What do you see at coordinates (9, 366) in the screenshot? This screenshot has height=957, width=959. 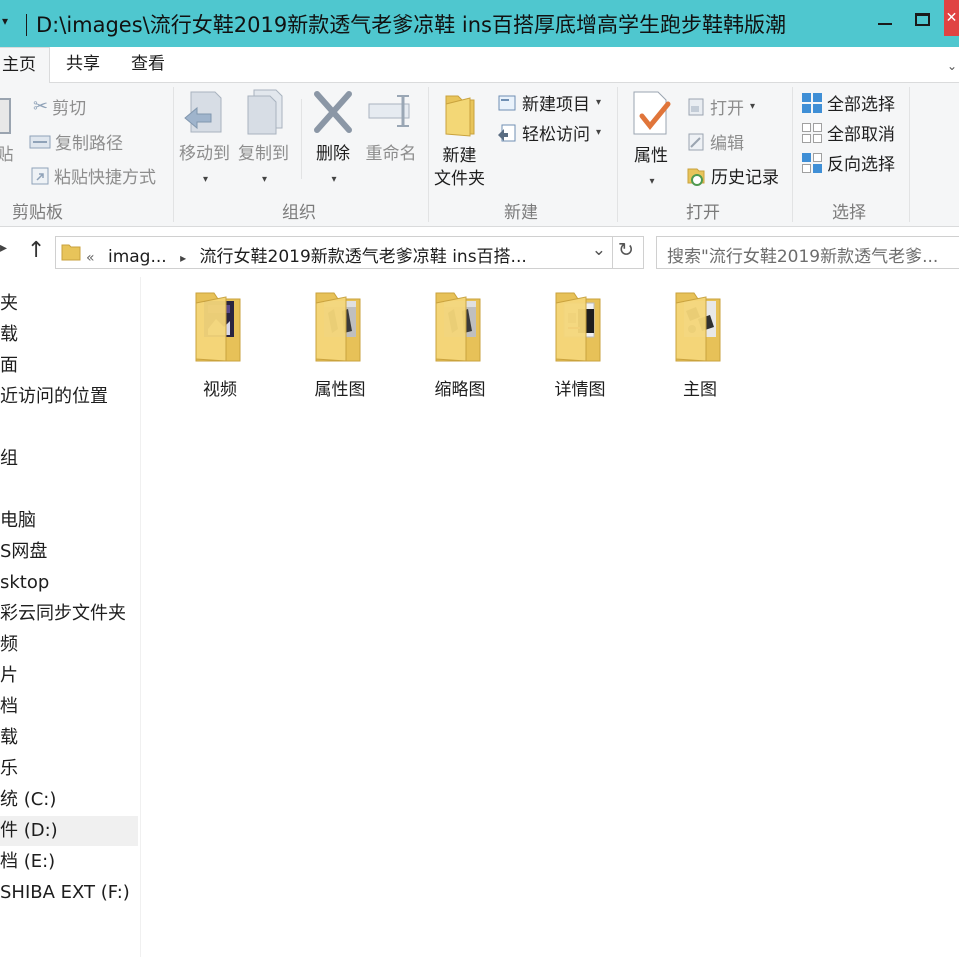 I see `nav-item: 面` at bounding box center [9, 366].